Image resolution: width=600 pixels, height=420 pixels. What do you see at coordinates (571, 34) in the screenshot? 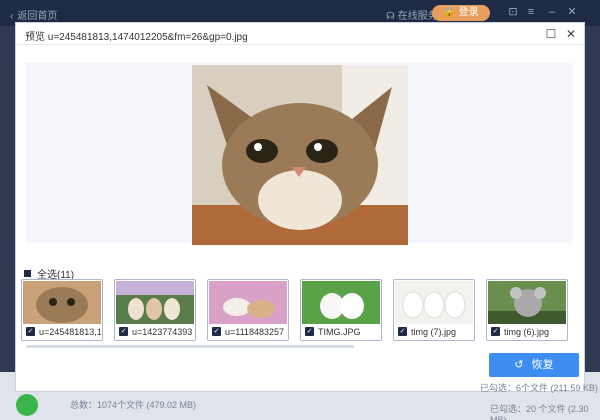
I see `modal-close-icon: ✕` at bounding box center [571, 34].